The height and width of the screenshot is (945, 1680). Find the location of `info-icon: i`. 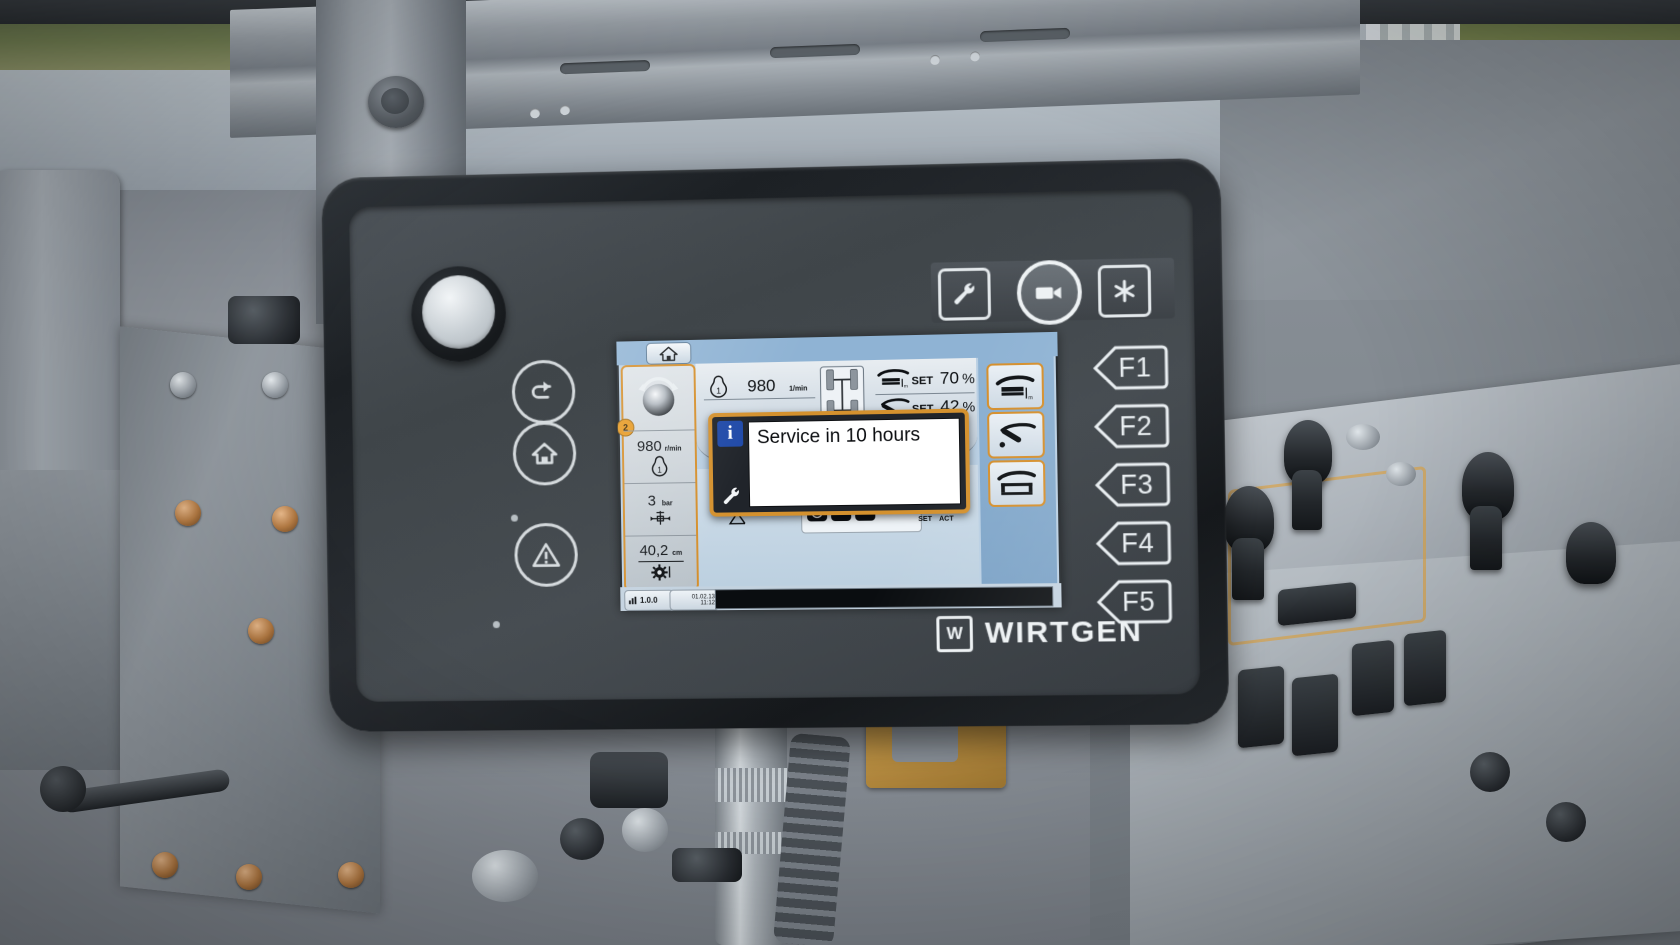

info-icon: i is located at coordinates (730, 433).